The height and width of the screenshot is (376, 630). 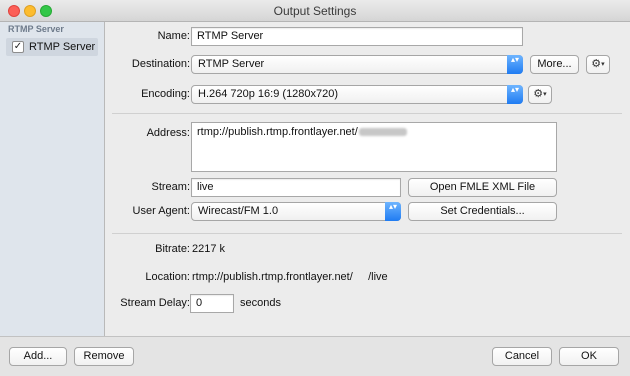 I want to click on redacted-text, so click(x=382, y=132).